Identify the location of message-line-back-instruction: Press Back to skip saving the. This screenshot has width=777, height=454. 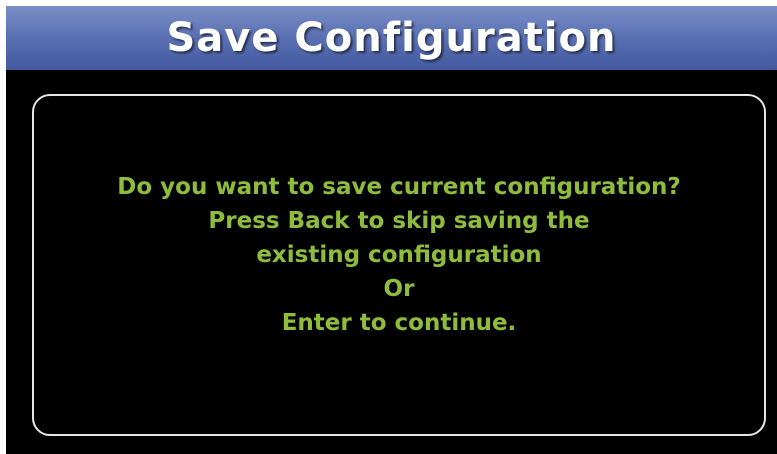
(399, 221).